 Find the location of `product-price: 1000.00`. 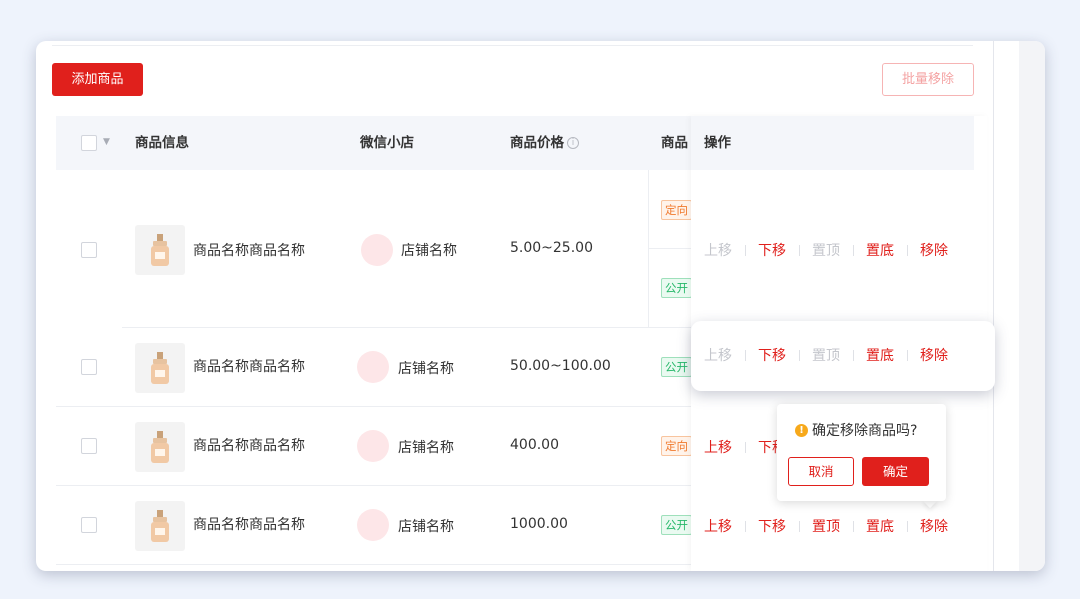

product-price: 1000.00 is located at coordinates (539, 524).